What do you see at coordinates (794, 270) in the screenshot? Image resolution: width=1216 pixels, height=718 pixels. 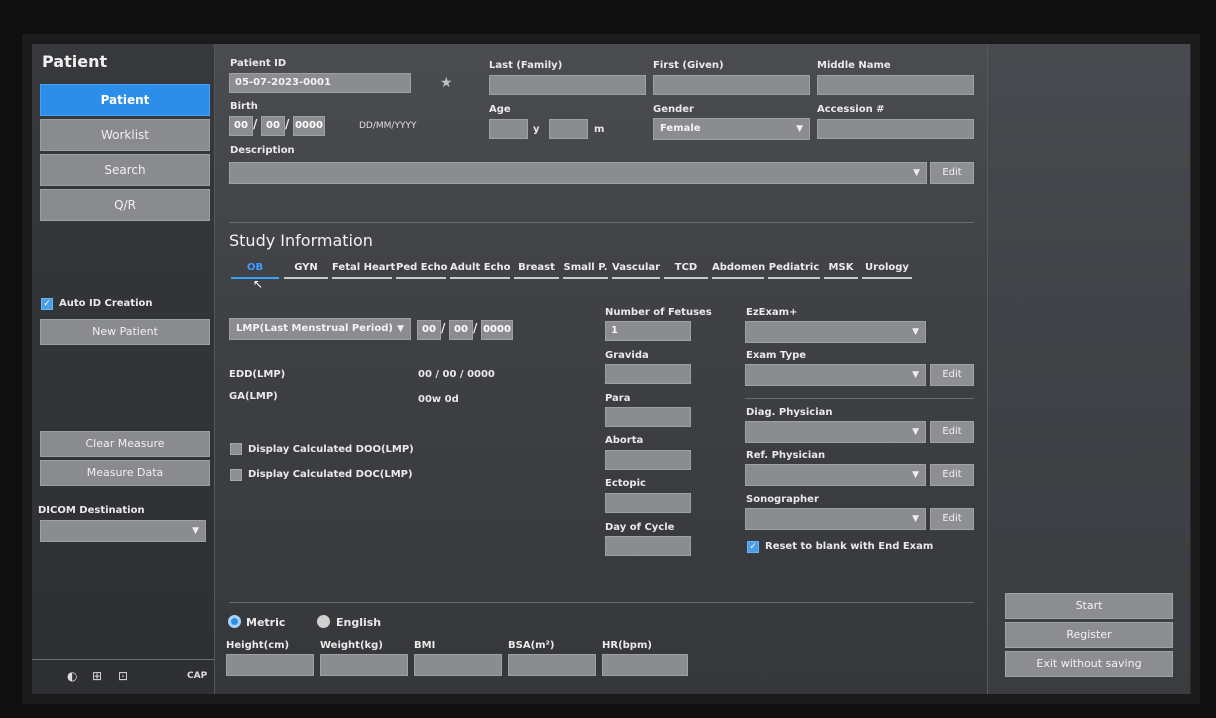 I see `tab-pediatric: Pediatric` at bounding box center [794, 270].